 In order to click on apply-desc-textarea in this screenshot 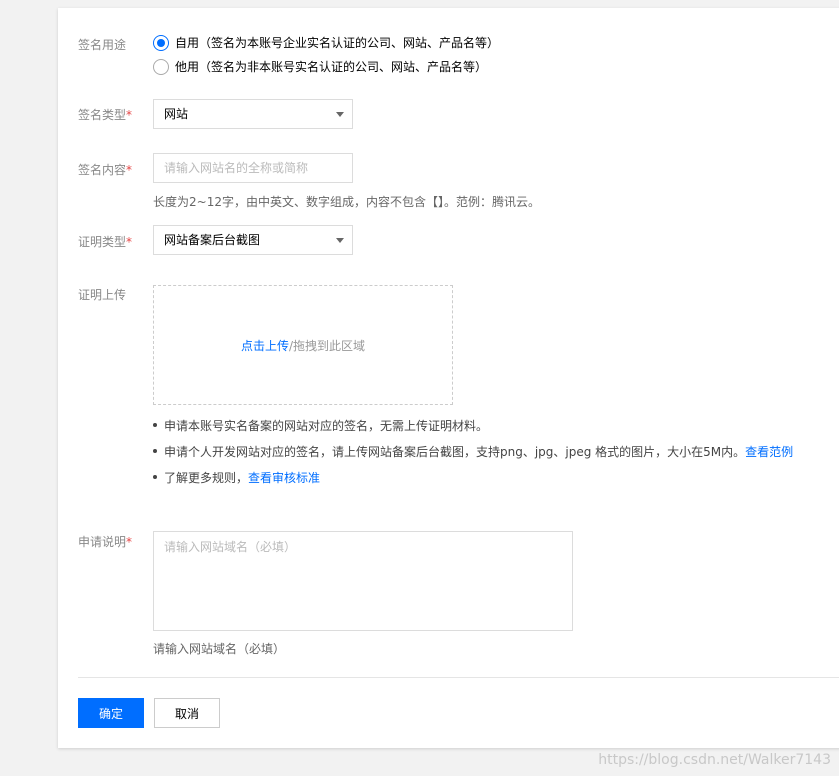, I will do `click(363, 581)`.